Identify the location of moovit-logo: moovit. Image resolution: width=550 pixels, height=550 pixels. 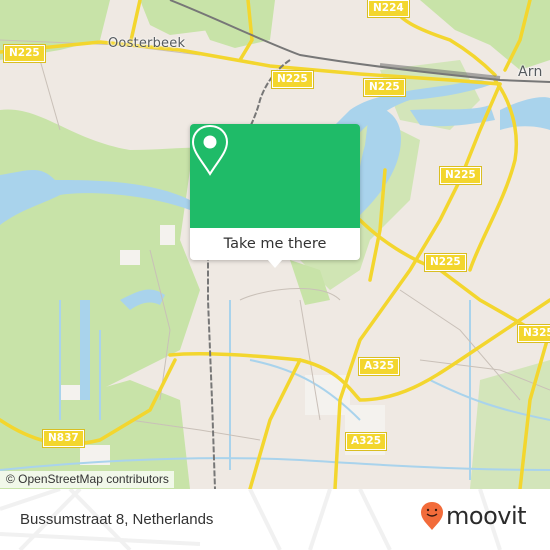
(473, 516).